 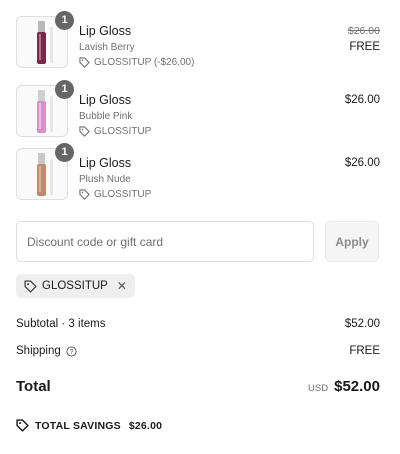 I want to click on product-variant: Plush Nude, so click(x=105, y=179).